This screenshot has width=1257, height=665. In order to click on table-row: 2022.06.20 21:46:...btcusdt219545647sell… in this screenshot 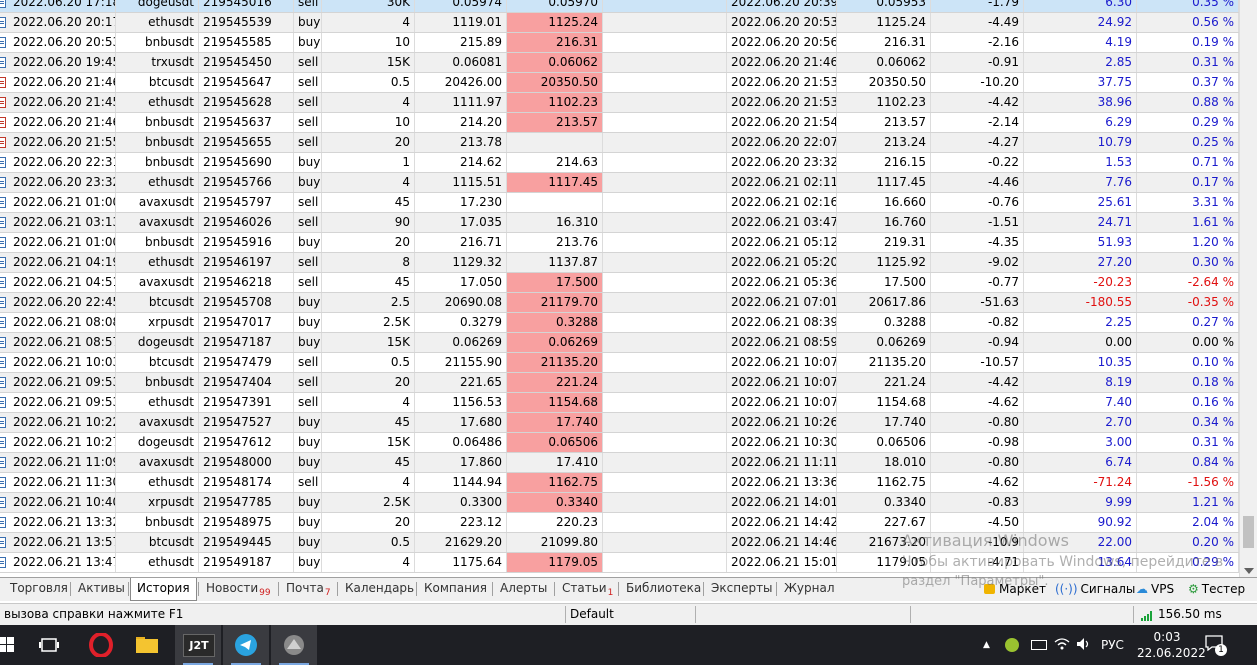, I will do `click(619, 83)`.